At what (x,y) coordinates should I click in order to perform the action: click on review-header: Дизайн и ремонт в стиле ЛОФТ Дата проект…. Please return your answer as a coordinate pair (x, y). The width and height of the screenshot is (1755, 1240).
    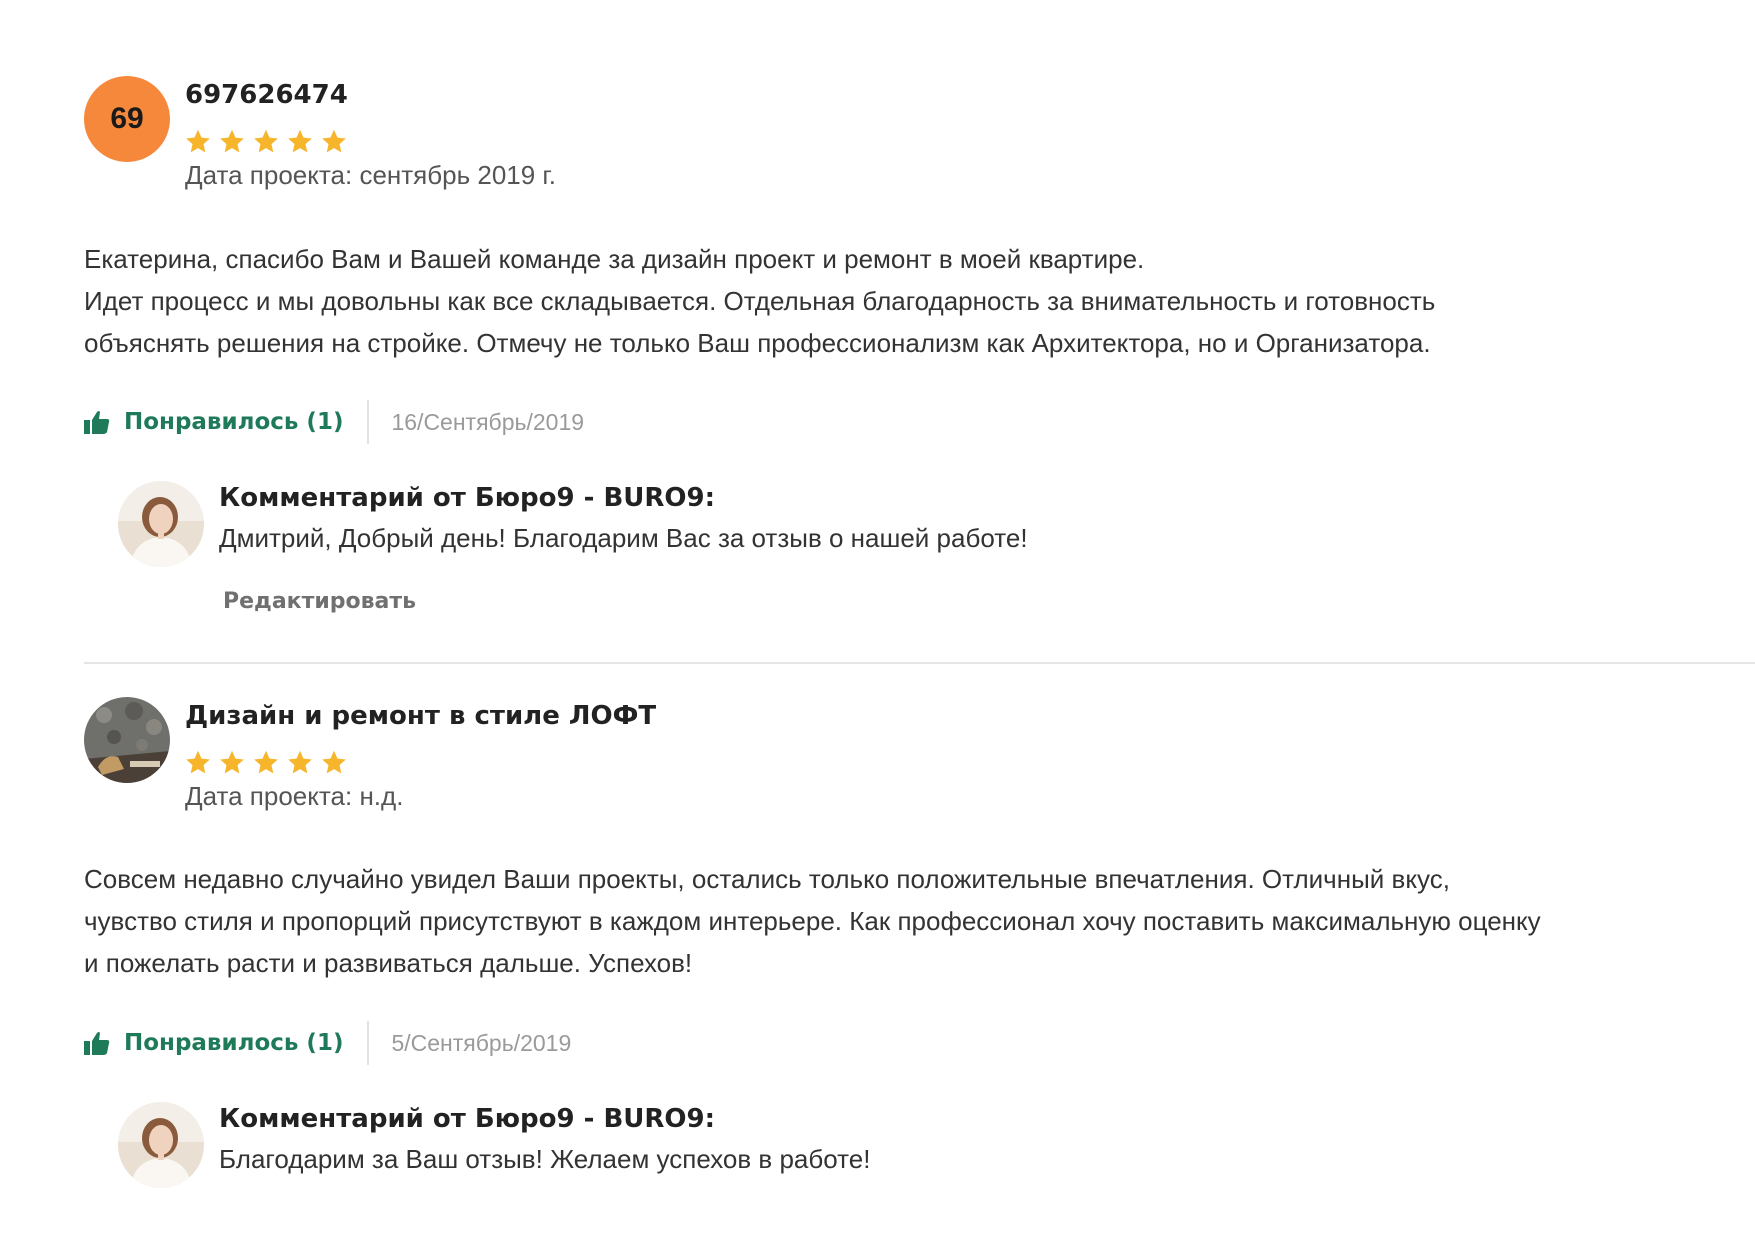
    Looking at the image, I should click on (919, 757).